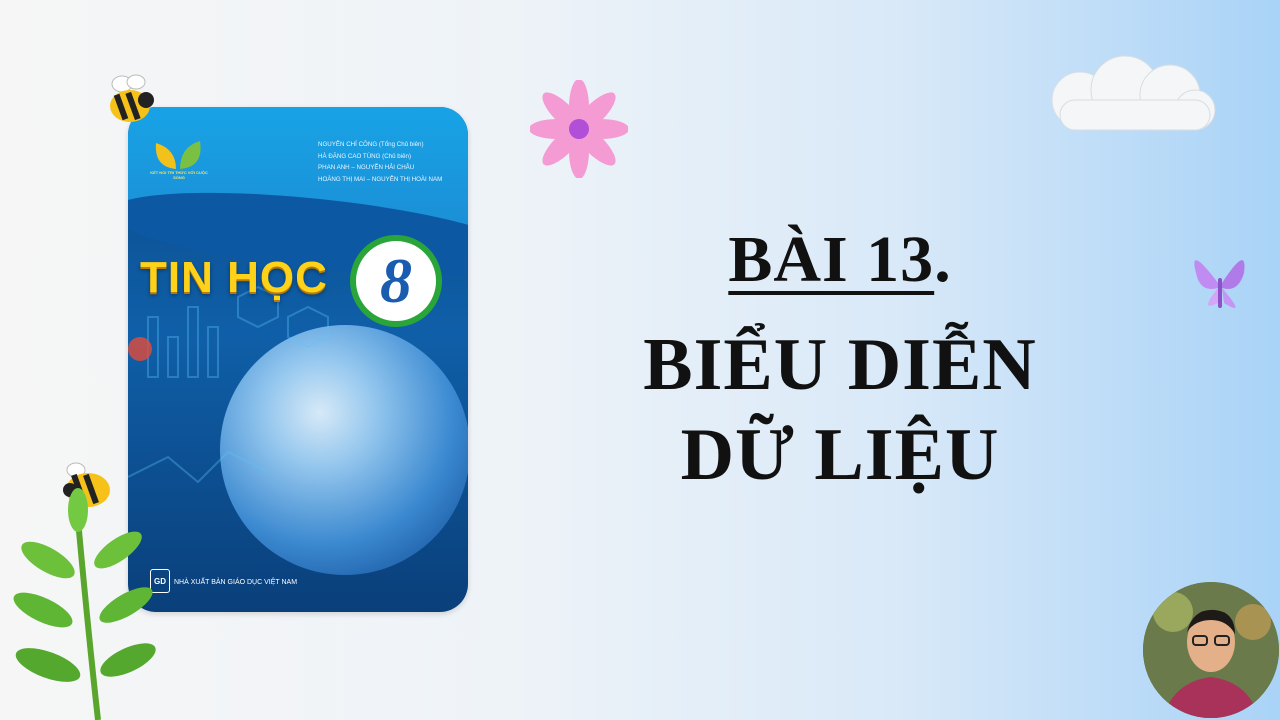 The image size is (1280, 720). I want to click on tech-pattern-illustration, so click(228, 384).